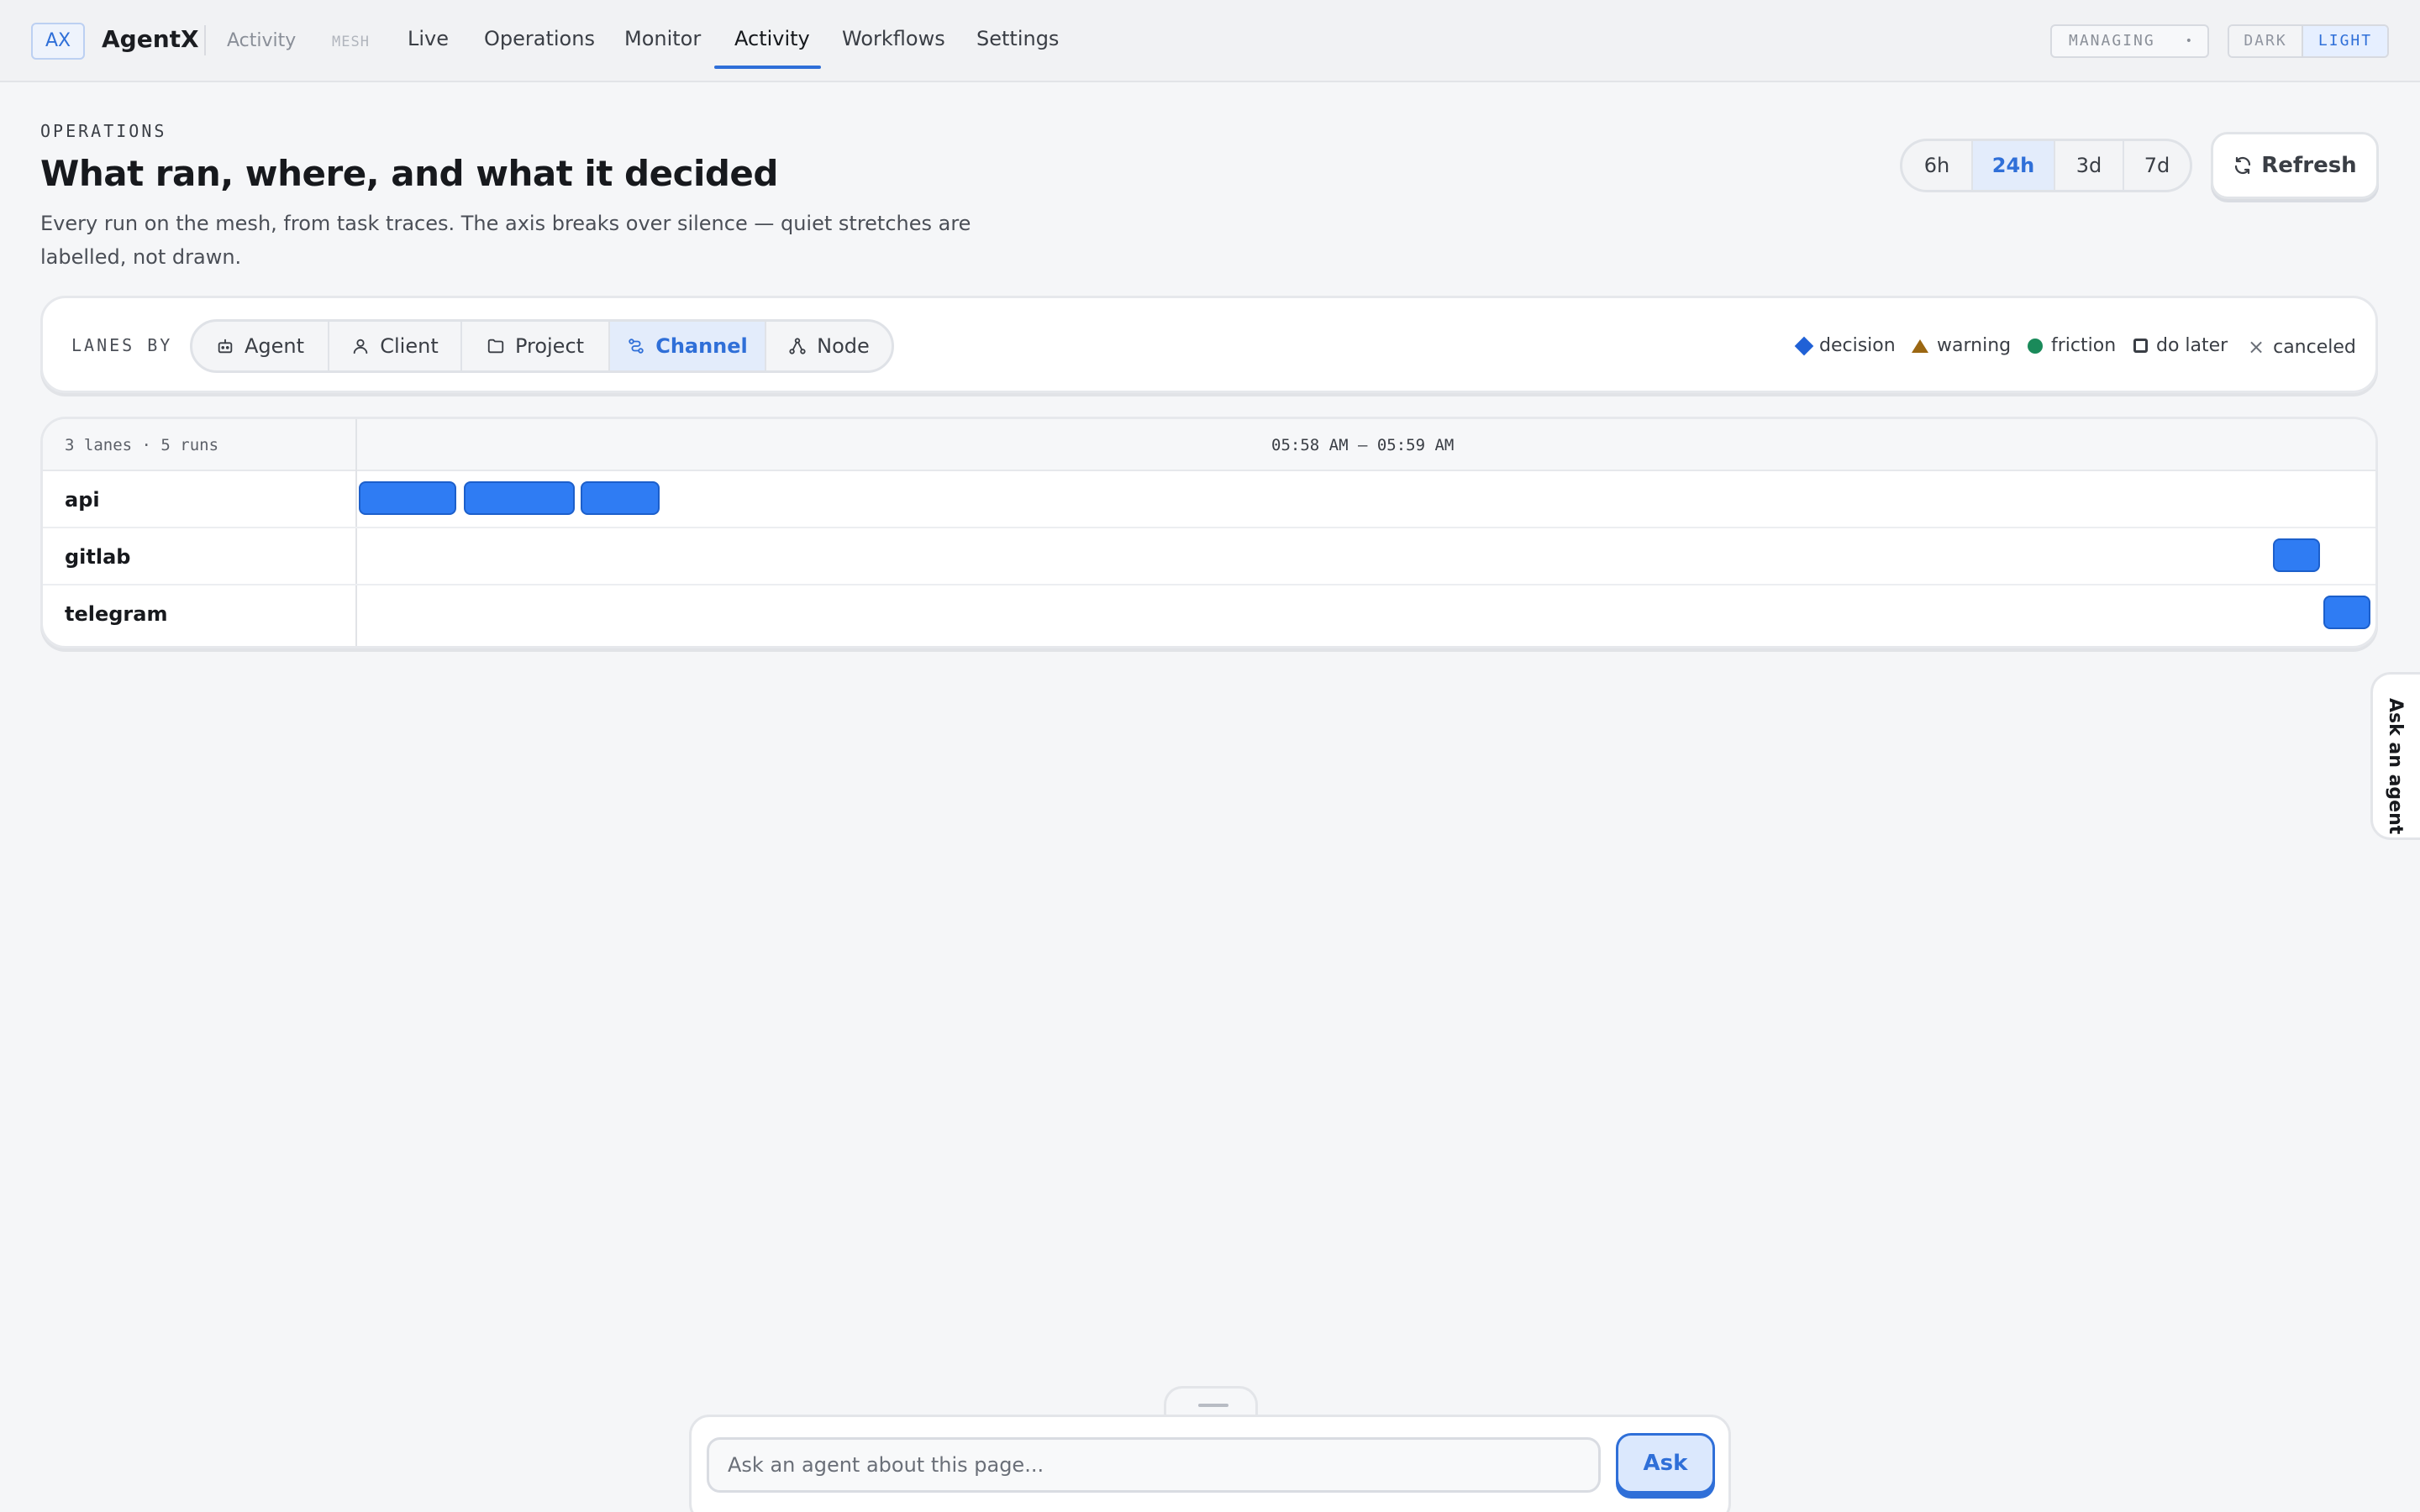 The image size is (2420, 1512). What do you see at coordinates (2345, 41) in the screenshot?
I see `theme-light-button: LIGHT` at bounding box center [2345, 41].